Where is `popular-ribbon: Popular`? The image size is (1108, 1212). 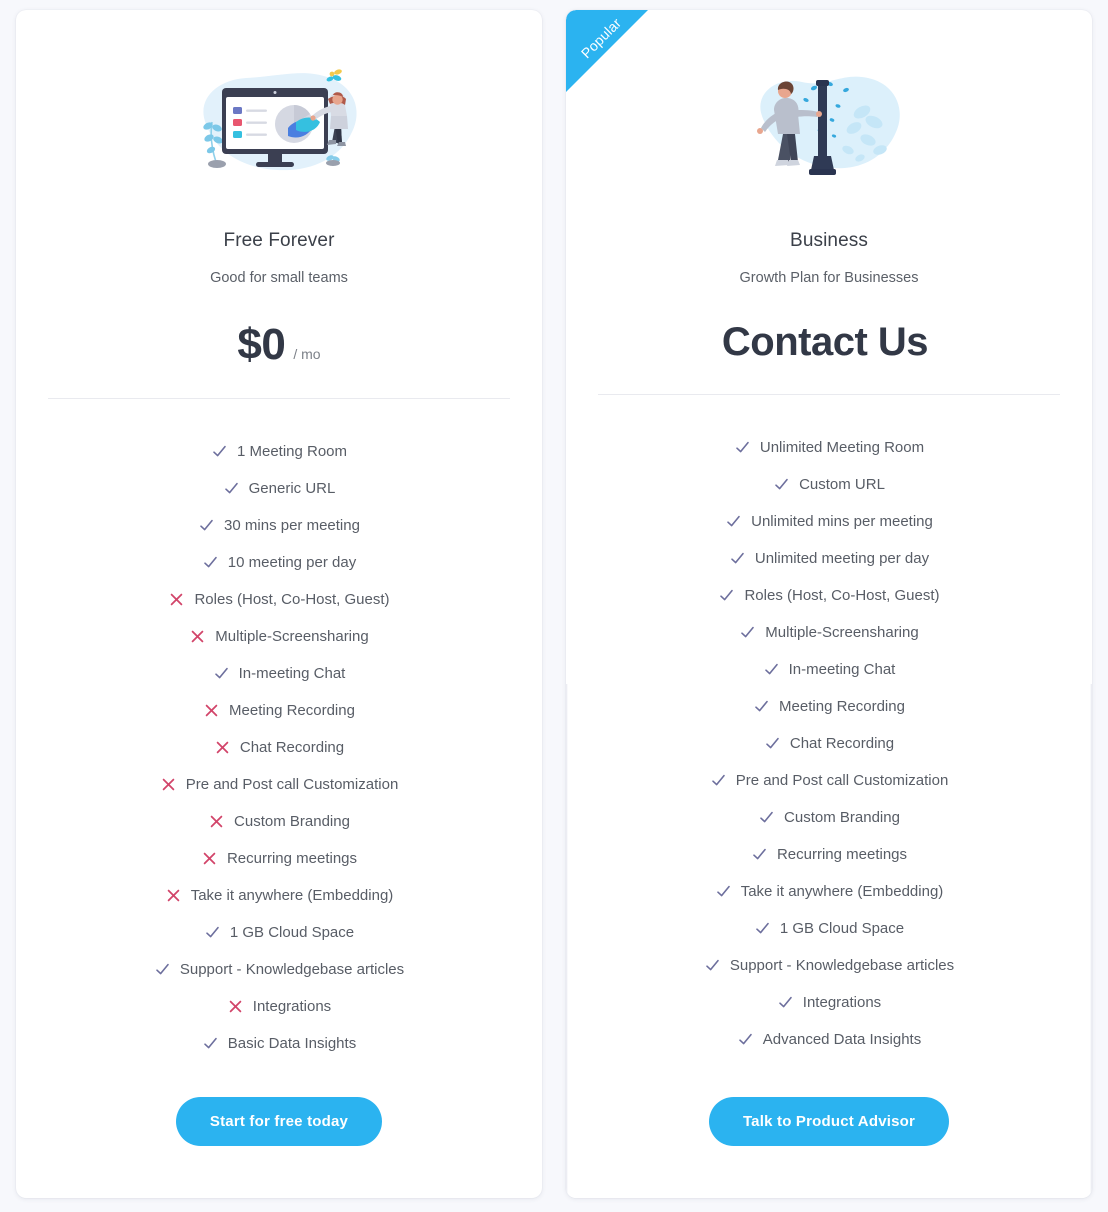
popular-ribbon: Popular is located at coordinates (607, 51).